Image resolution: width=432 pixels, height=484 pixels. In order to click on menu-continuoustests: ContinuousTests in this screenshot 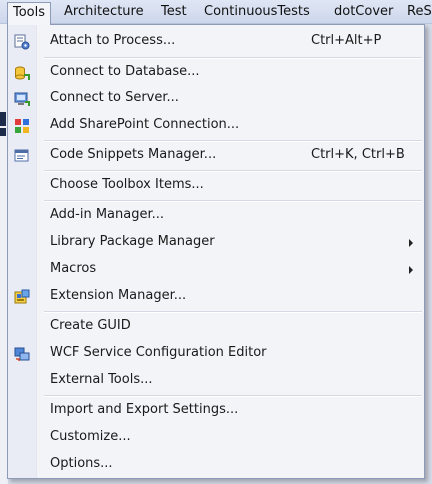, I will do `click(257, 12)`.